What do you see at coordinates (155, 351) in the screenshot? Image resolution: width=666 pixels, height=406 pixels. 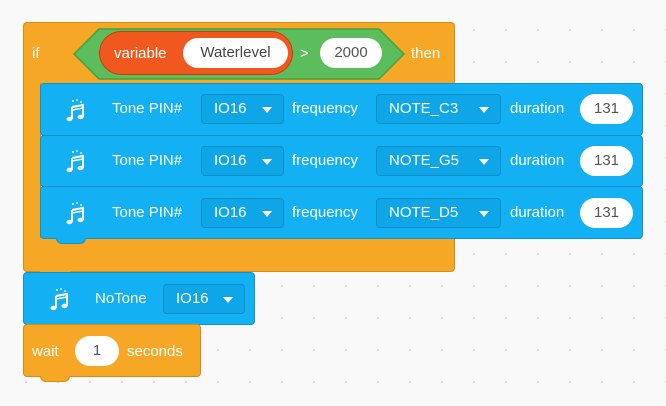 I see `seconds-label: seconds` at bounding box center [155, 351].